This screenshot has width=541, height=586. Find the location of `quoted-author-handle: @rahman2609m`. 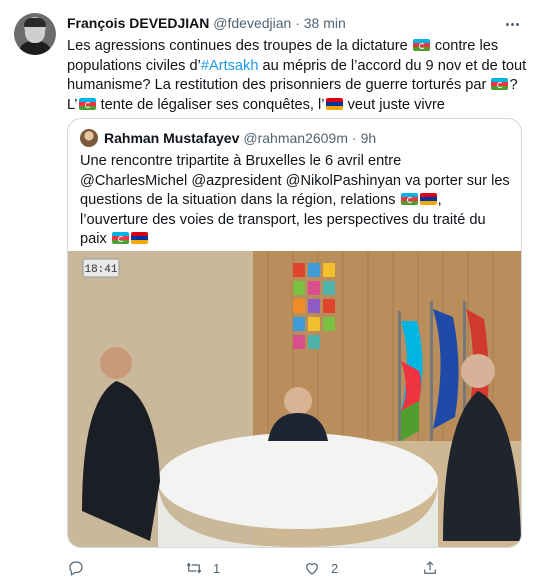

quoted-author-handle: @rahman2609m is located at coordinates (295, 138).